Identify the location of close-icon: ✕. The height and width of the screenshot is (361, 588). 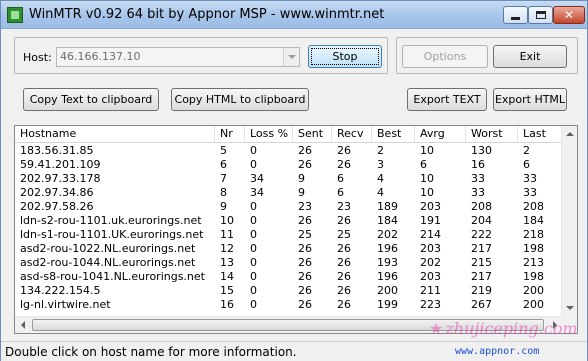
(569, 15).